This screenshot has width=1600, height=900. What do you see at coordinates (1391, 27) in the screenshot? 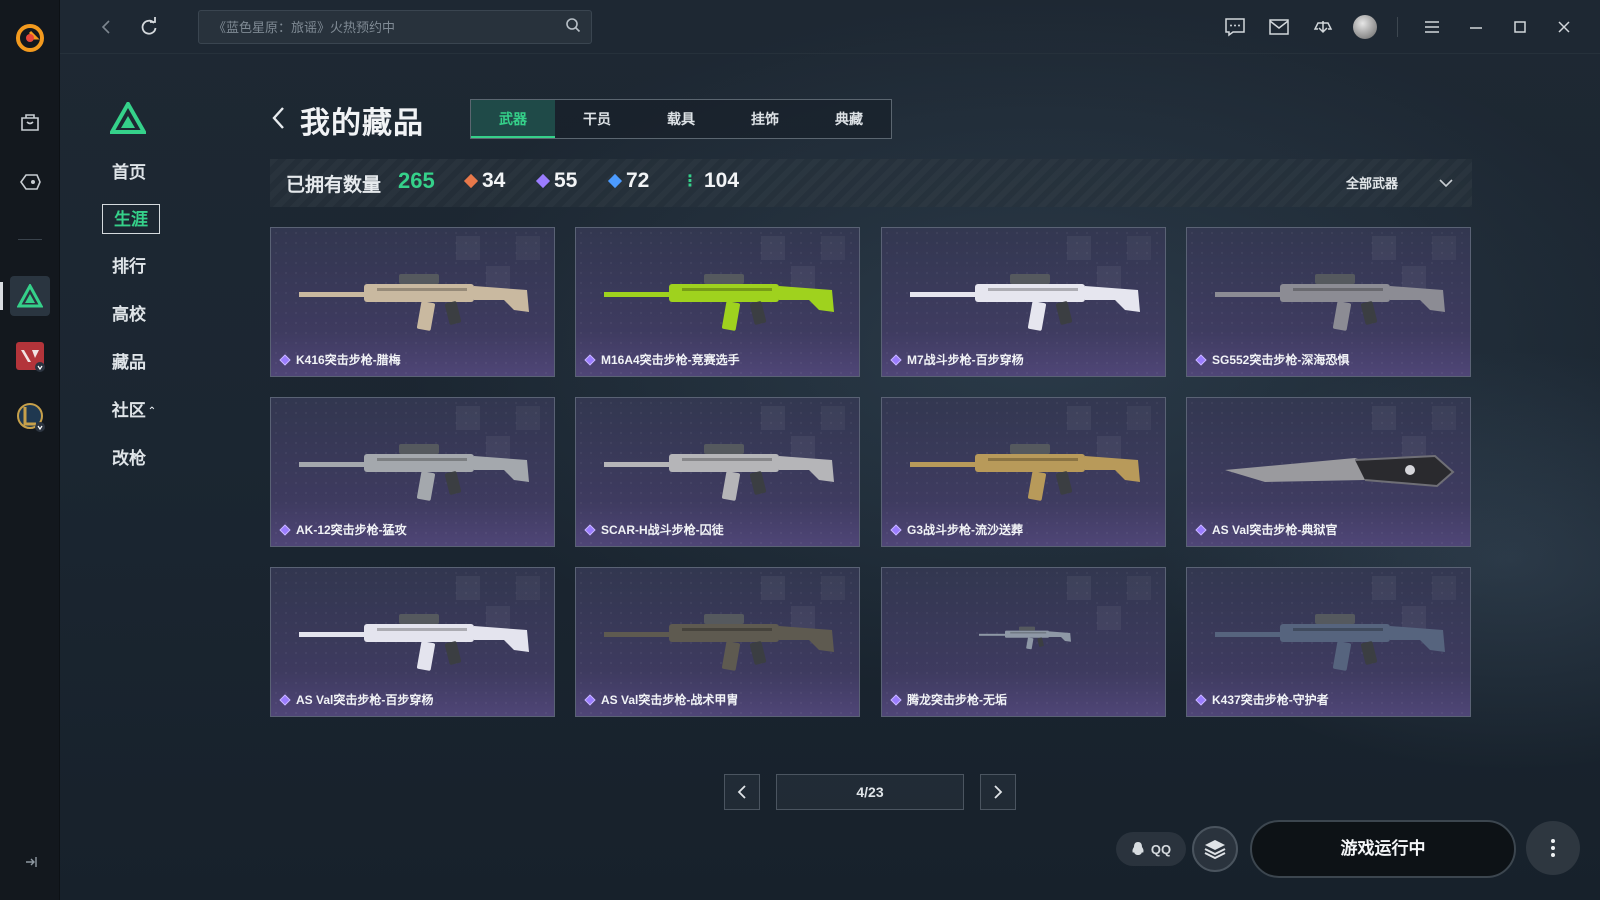
I see `window-controls` at bounding box center [1391, 27].